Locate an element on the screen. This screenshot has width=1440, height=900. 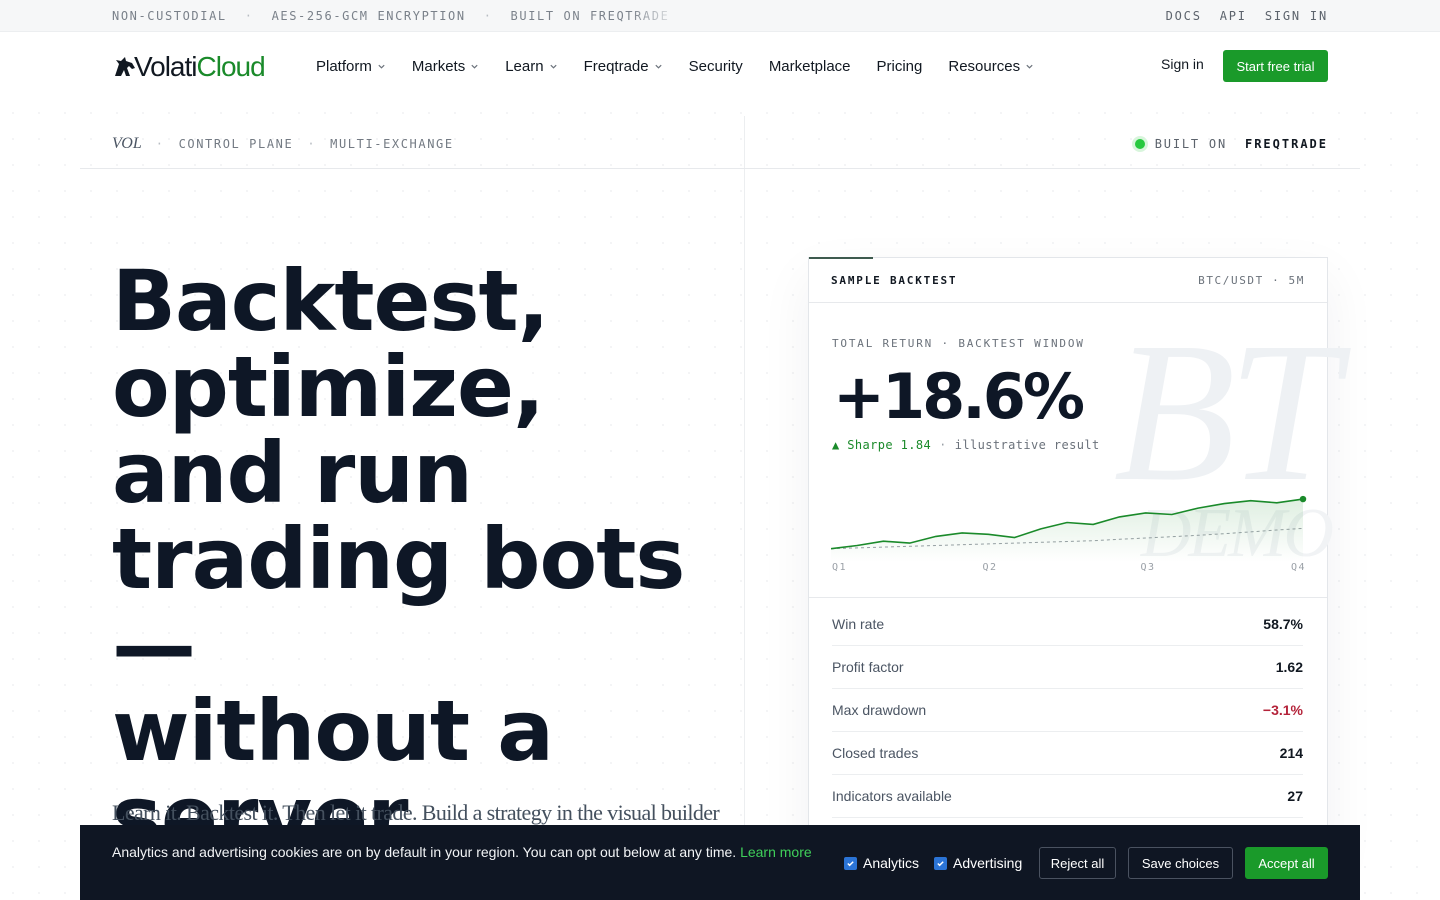
nav-item-pricing: Pricing is located at coordinates (900, 66).